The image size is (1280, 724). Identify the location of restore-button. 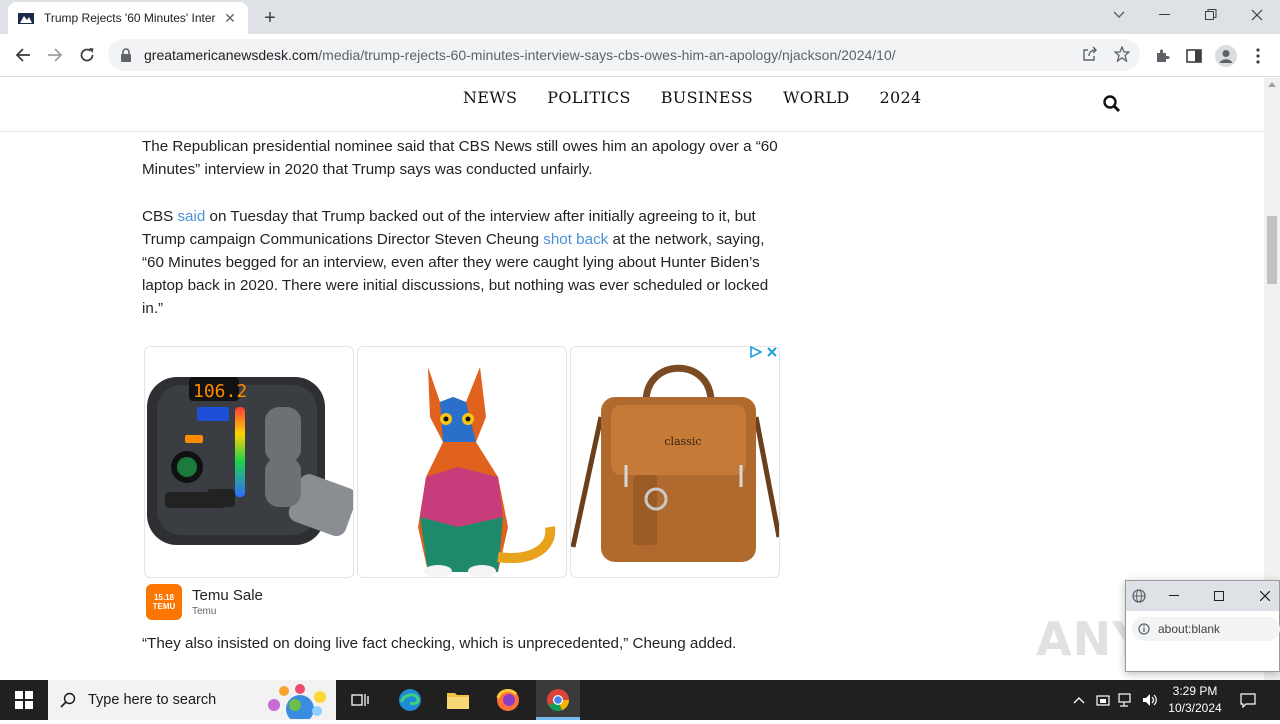
(1211, 15).